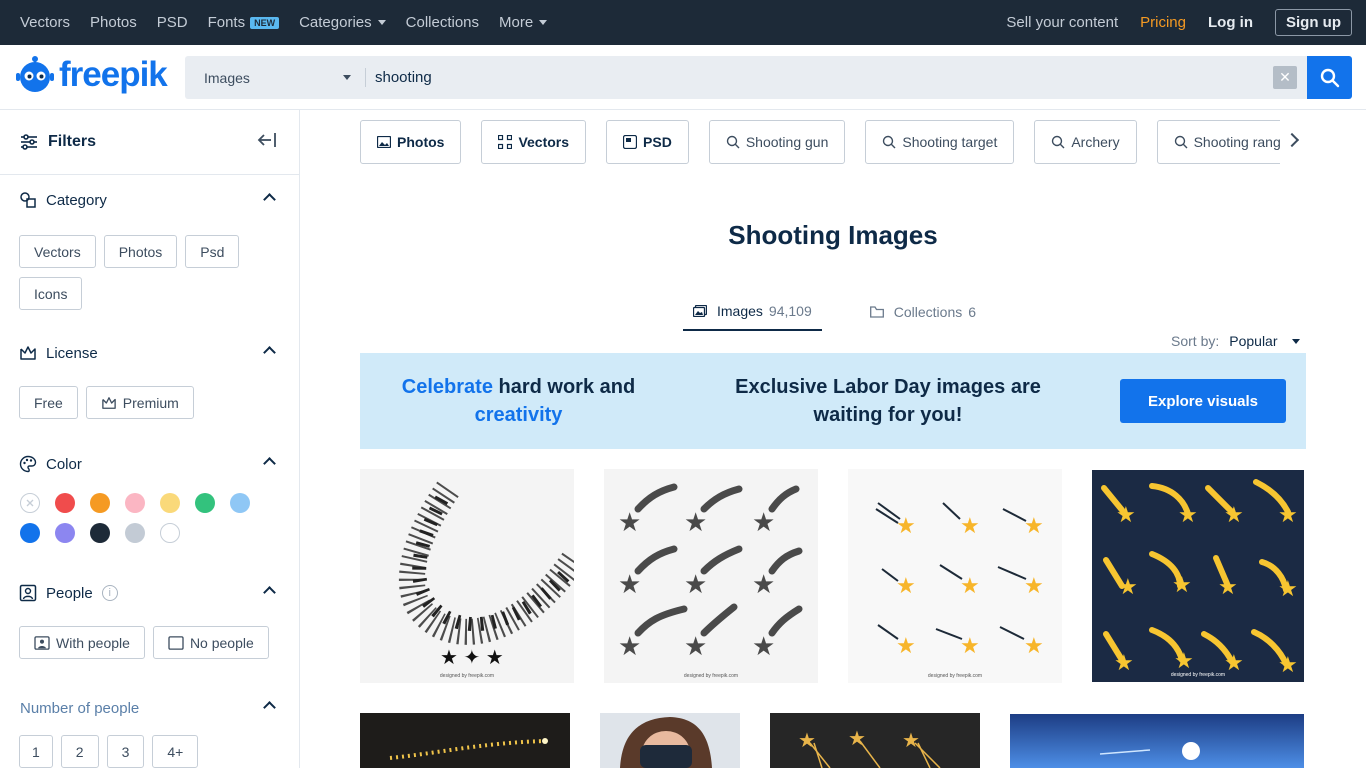 Image resolution: width=1366 pixels, height=777 pixels. What do you see at coordinates (467, 576) in the screenshot?
I see `thumb-star-trail-black: ★ ✦ ★ designed by freepik.com` at bounding box center [467, 576].